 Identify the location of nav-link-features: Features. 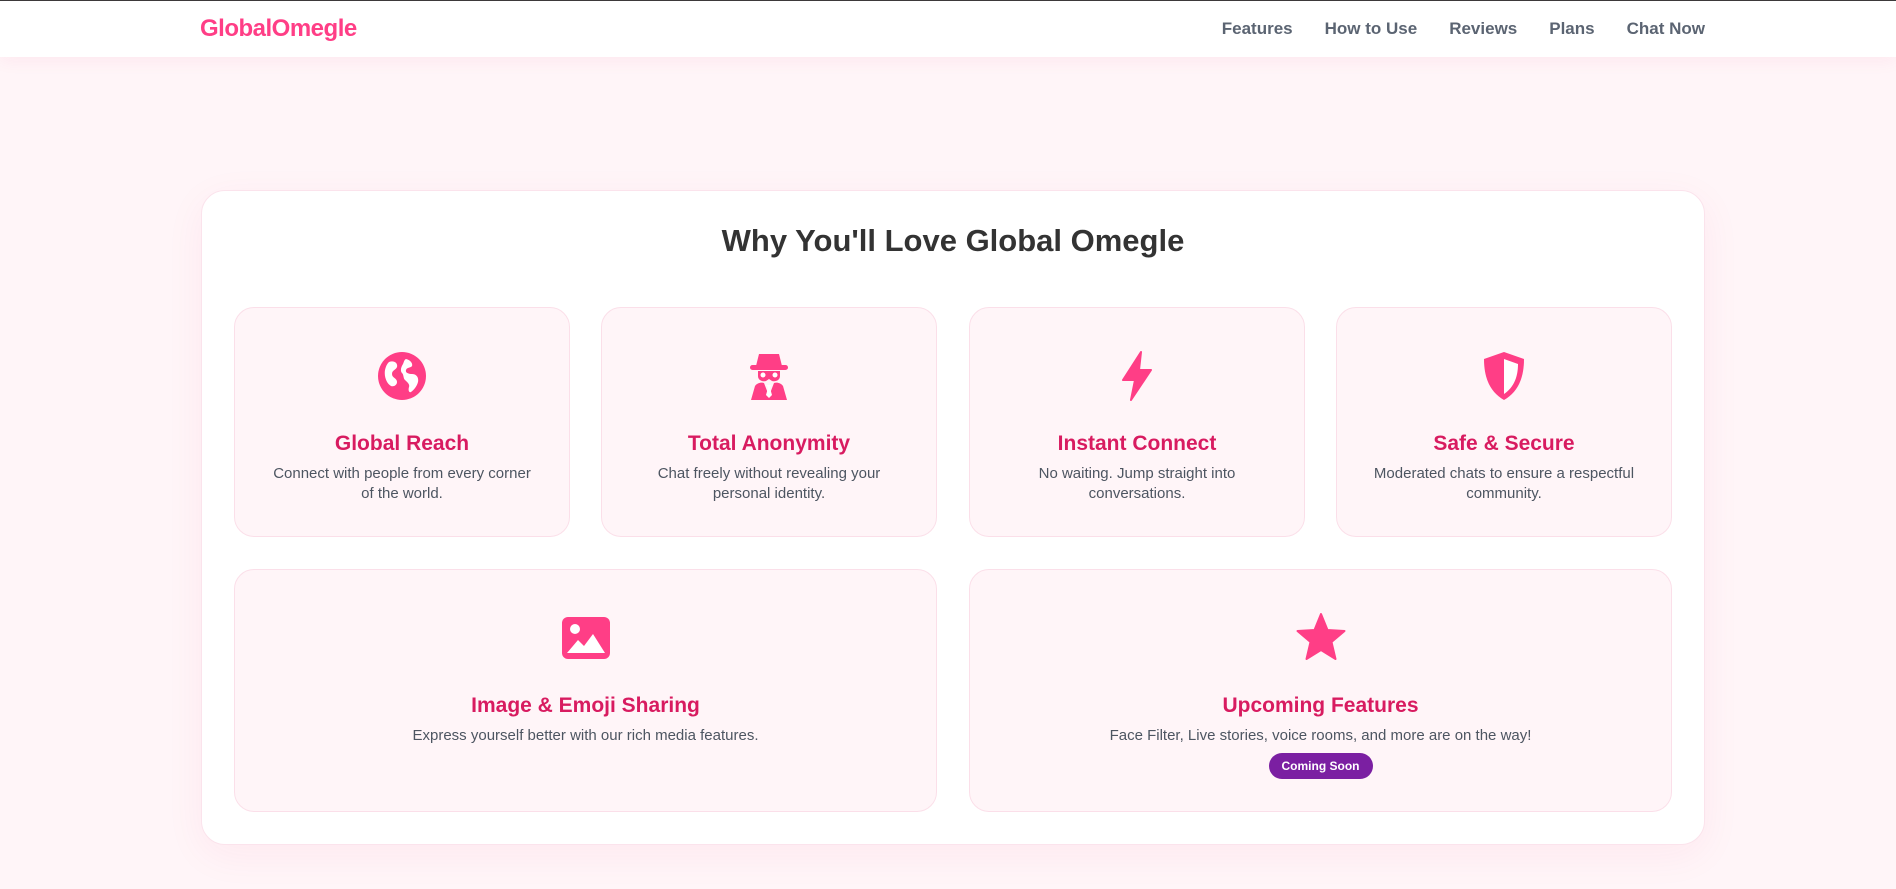
(1257, 29).